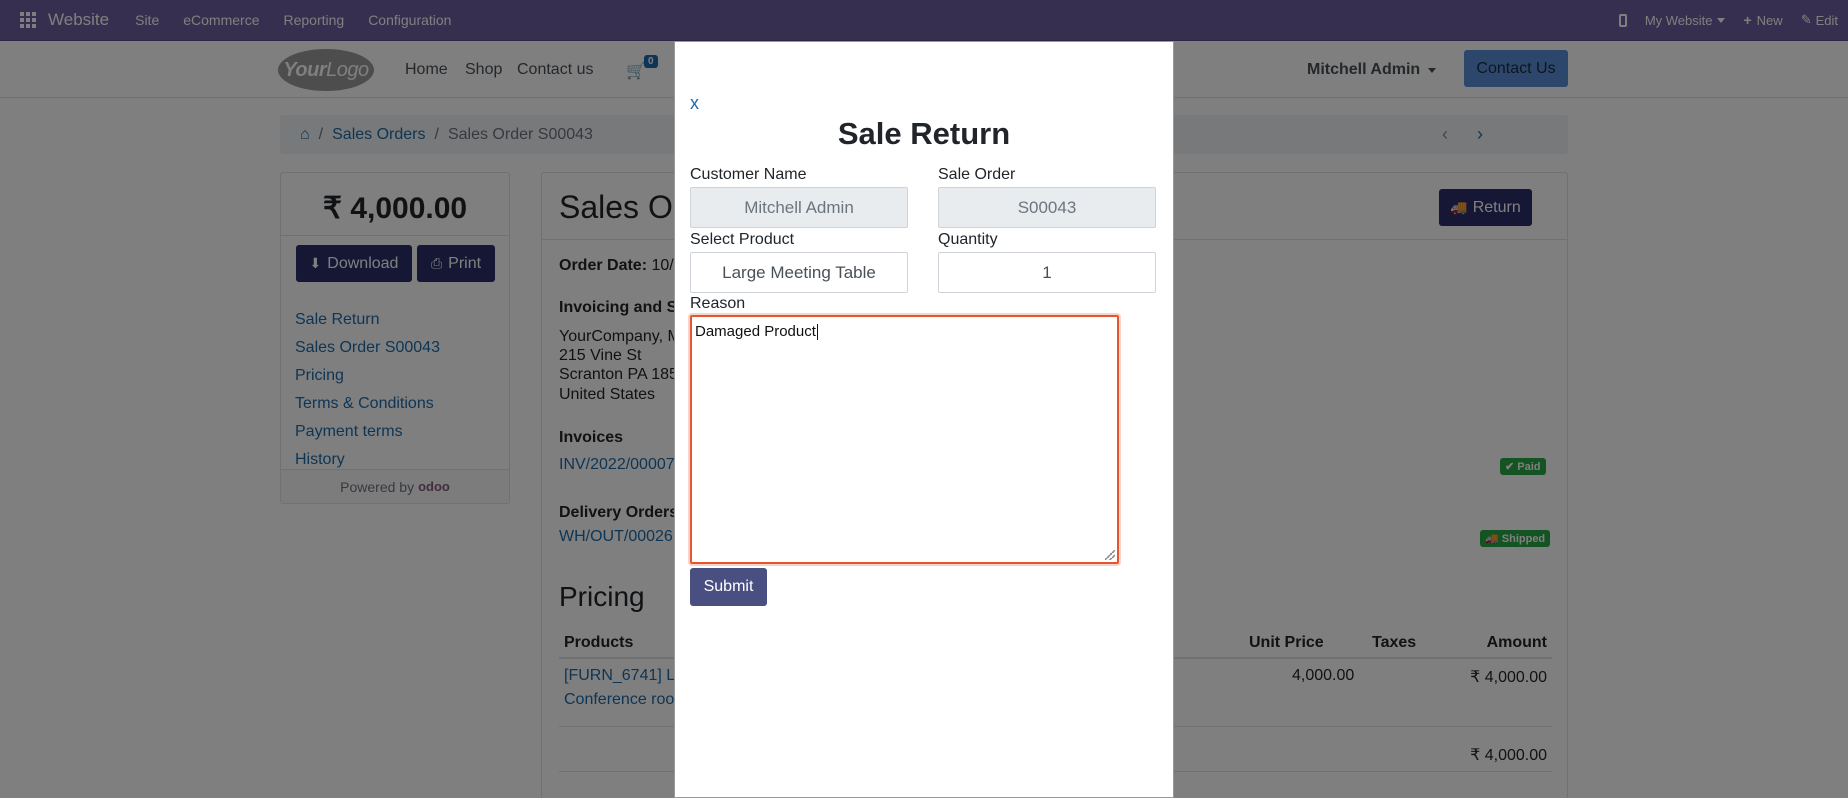 The width and height of the screenshot is (1848, 798). I want to click on quantity-field: 1, so click(1047, 272).